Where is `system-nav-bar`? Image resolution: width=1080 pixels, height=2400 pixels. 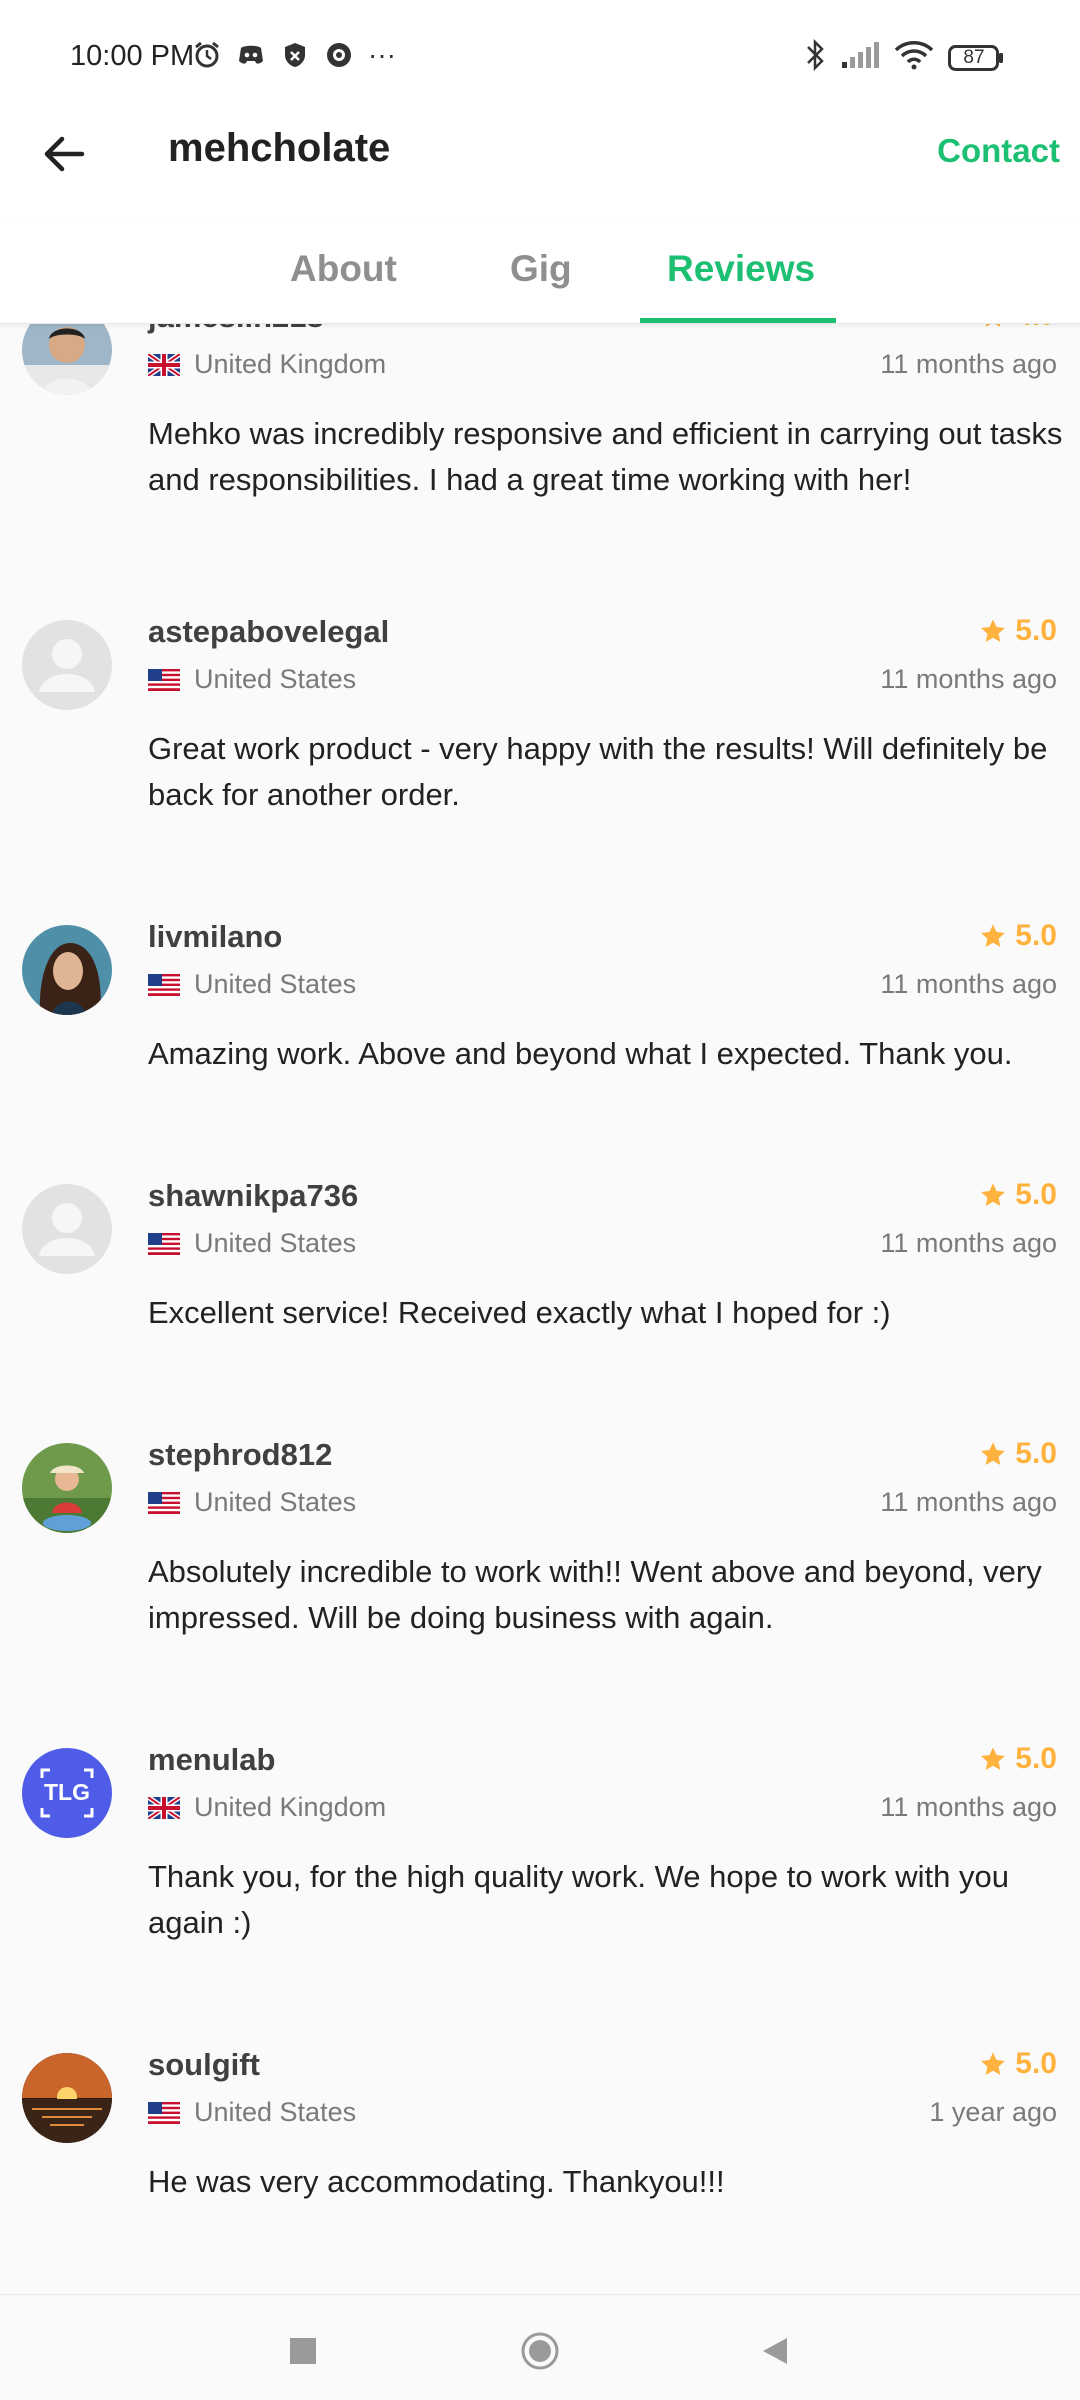
system-nav-bar is located at coordinates (540, 2347).